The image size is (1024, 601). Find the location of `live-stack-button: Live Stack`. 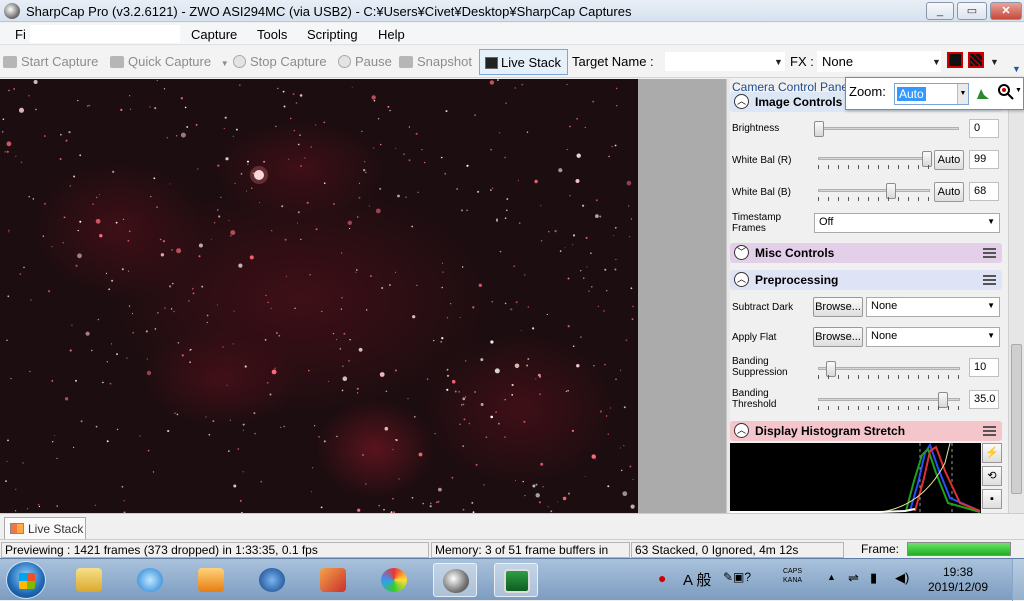

live-stack-button: Live Stack is located at coordinates (523, 62).